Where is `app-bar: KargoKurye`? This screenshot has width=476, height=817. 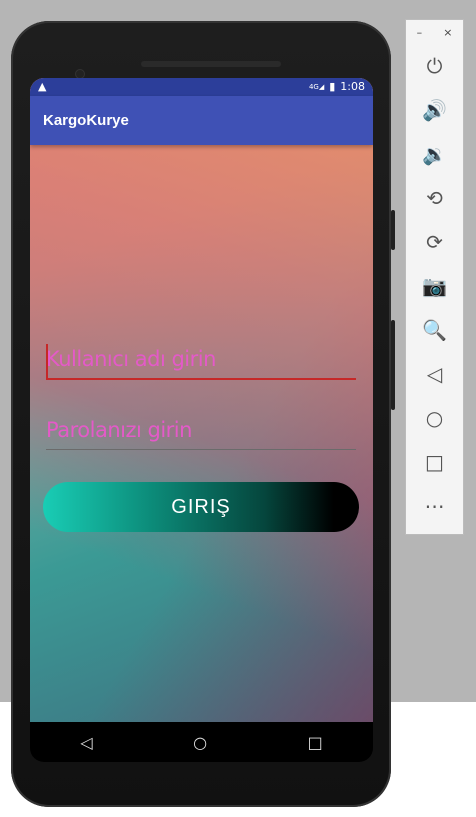 app-bar: KargoKurye is located at coordinates (201, 120).